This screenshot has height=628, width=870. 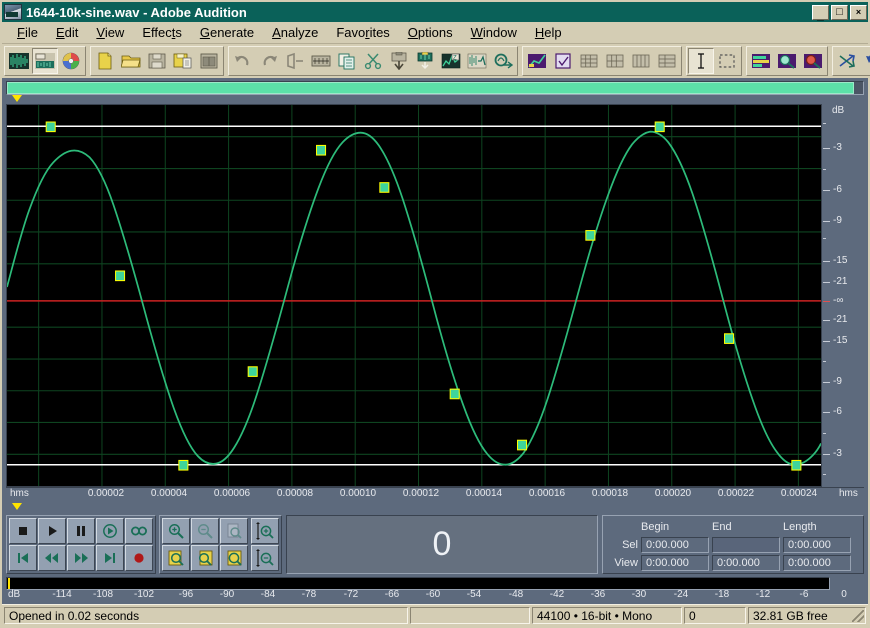 I want to click on new-file-icon, so click(x=105, y=61).